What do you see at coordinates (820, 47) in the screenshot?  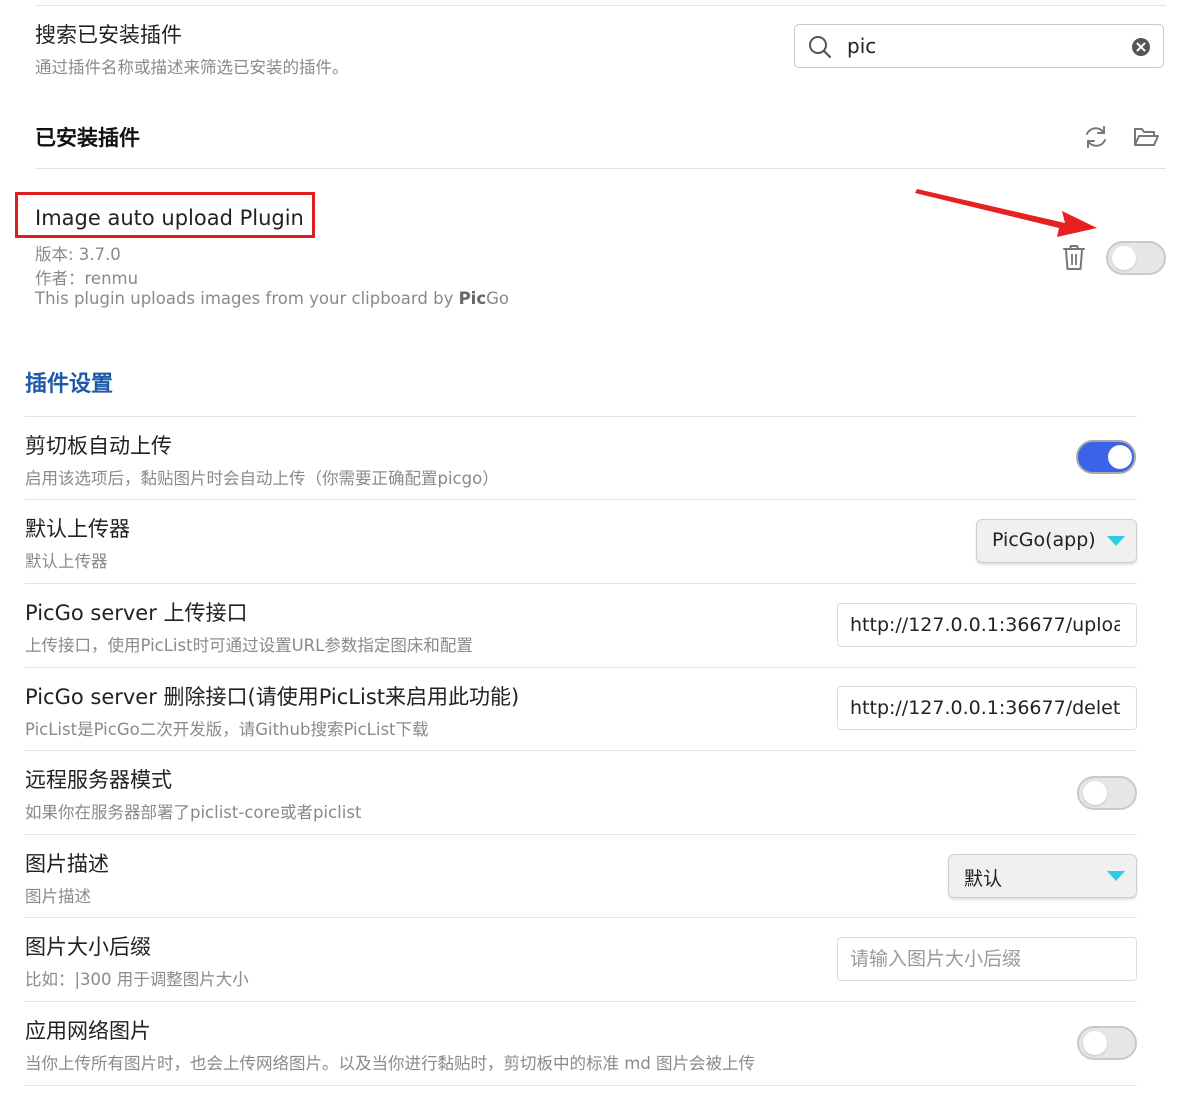 I see `search-icon` at bounding box center [820, 47].